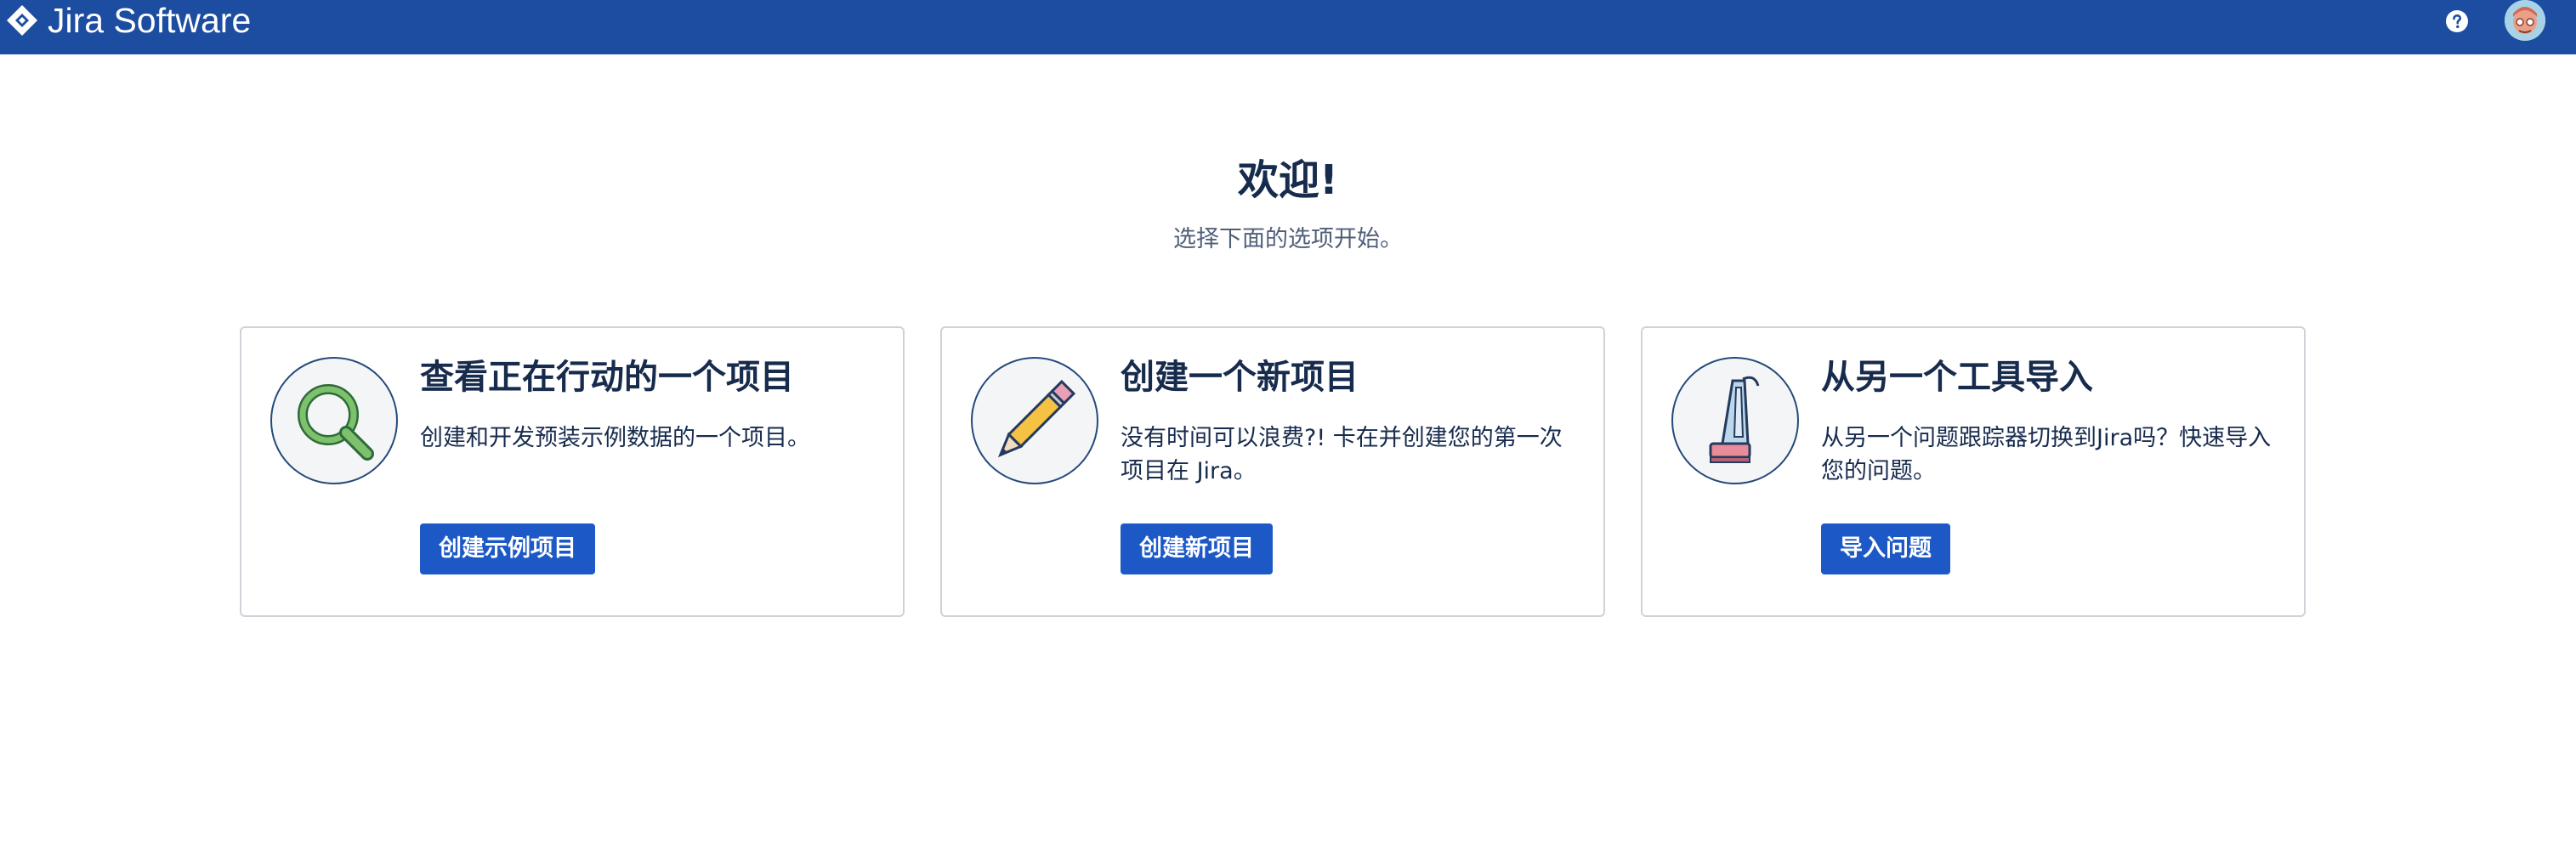 Image resolution: width=2576 pixels, height=843 pixels. I want to click on jira-diamond-logo-icon, so click(22, 20).